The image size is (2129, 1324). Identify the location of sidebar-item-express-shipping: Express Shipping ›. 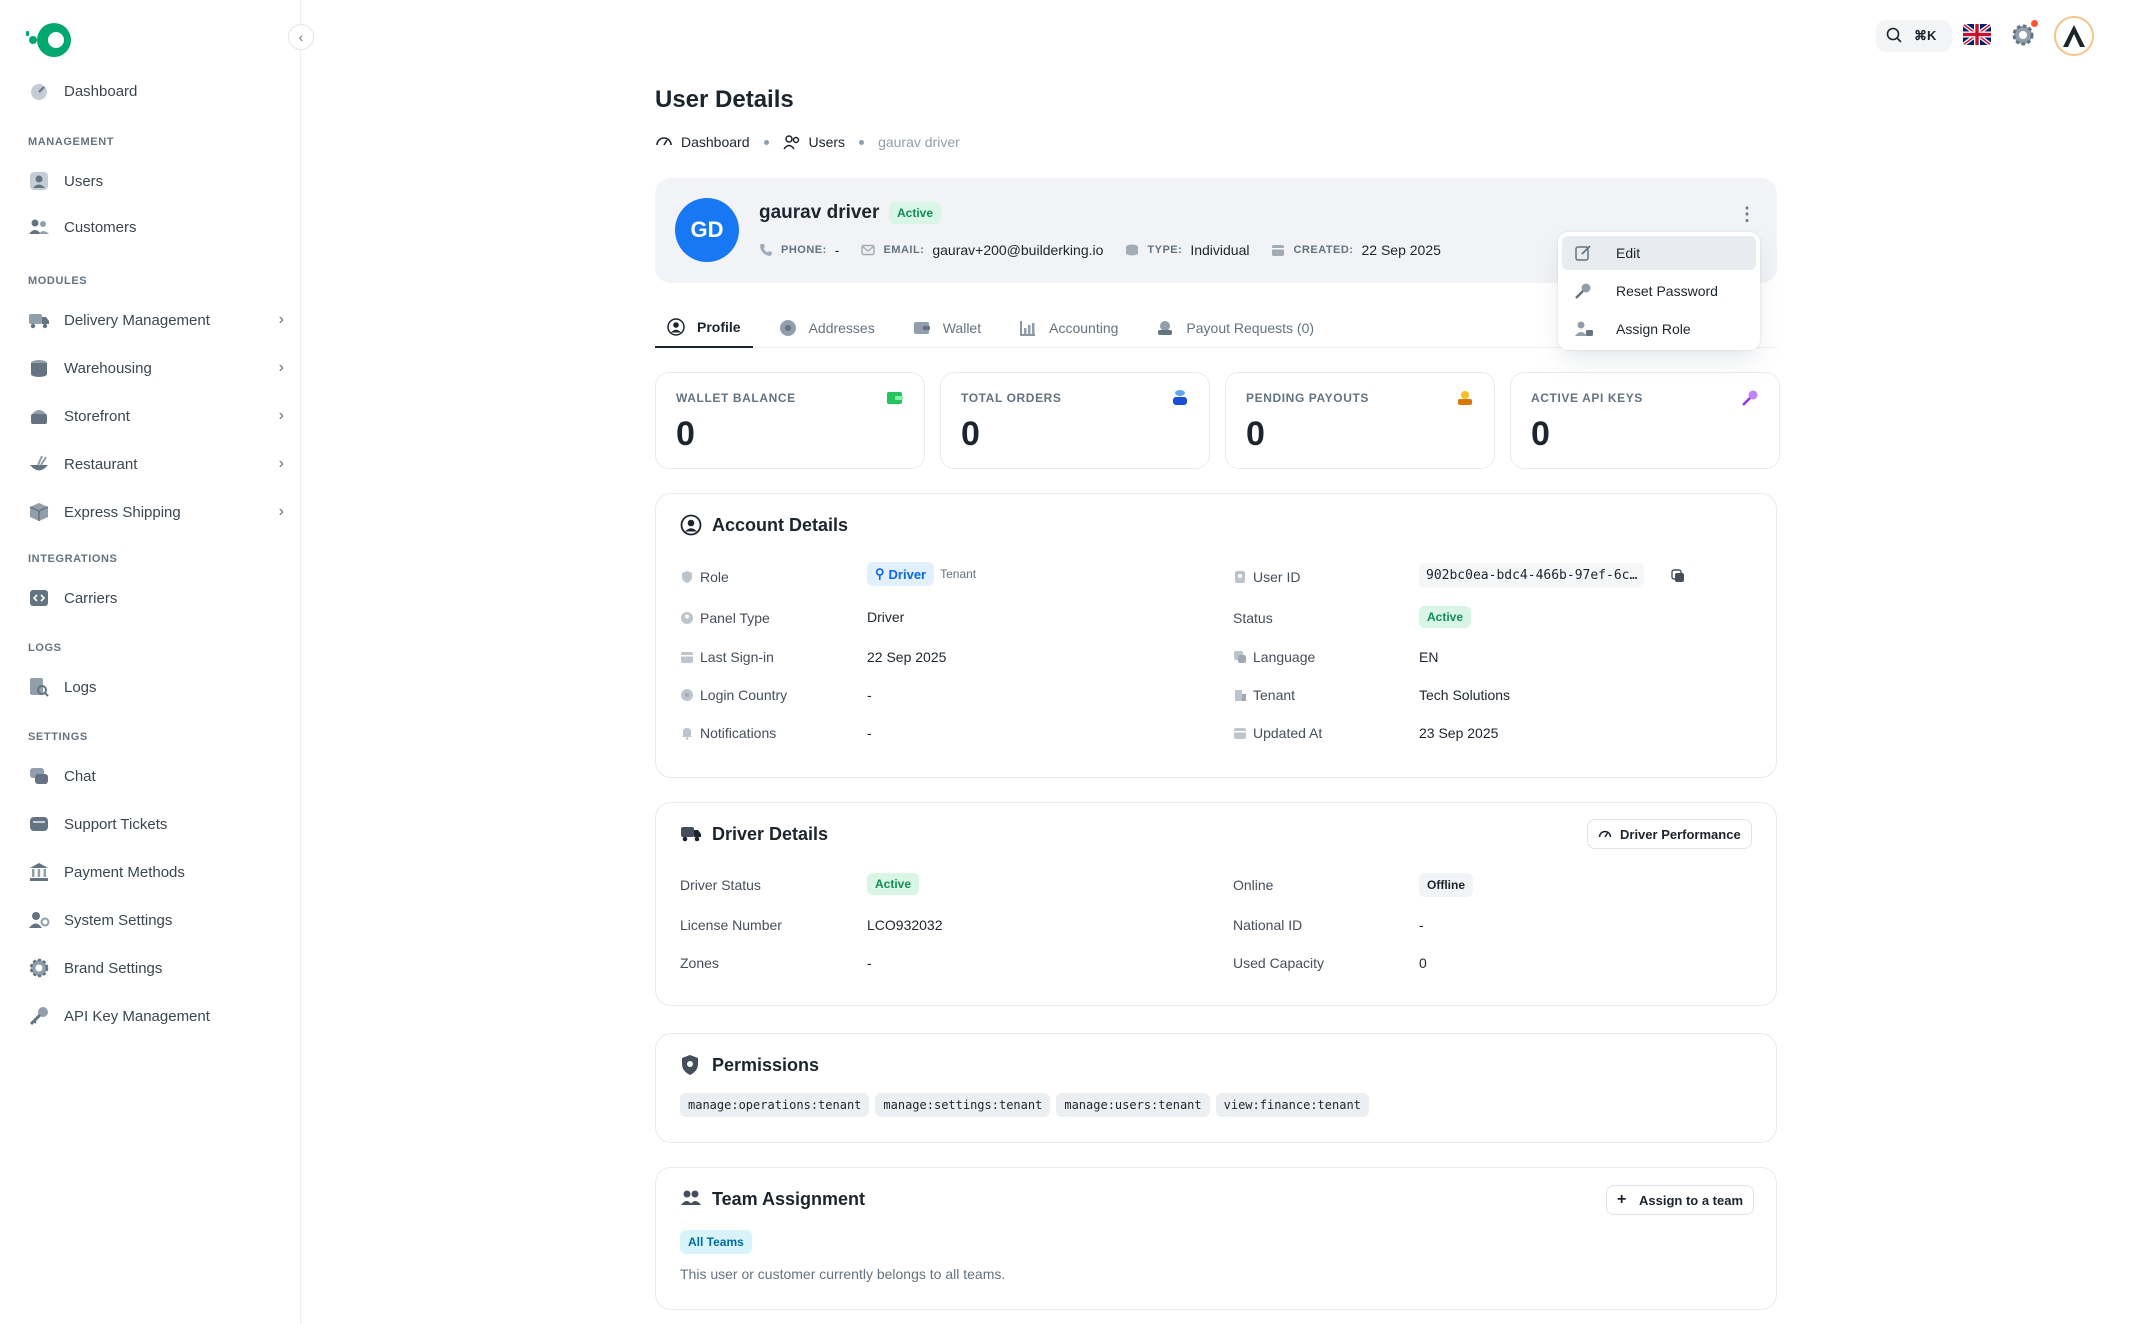
(156, 512).